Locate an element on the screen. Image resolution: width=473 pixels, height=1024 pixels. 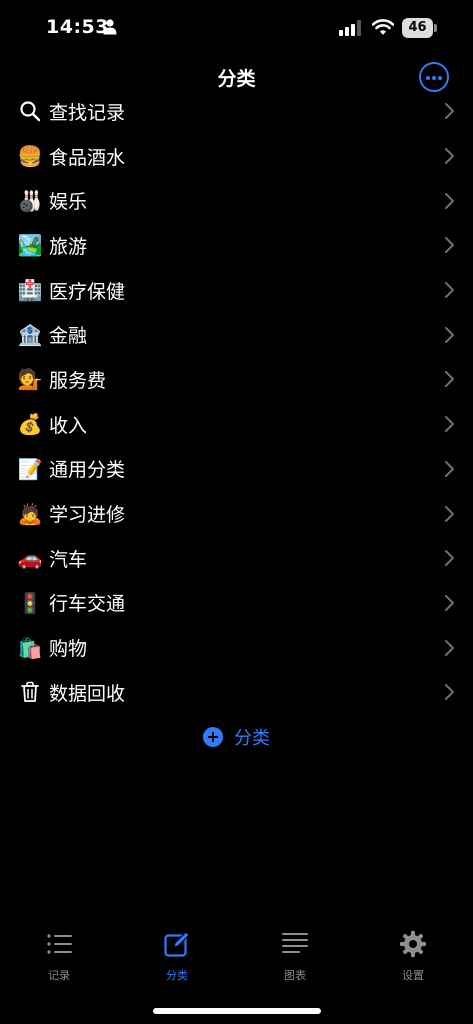
battery-level: 46 is located at coordinates (417, 28).